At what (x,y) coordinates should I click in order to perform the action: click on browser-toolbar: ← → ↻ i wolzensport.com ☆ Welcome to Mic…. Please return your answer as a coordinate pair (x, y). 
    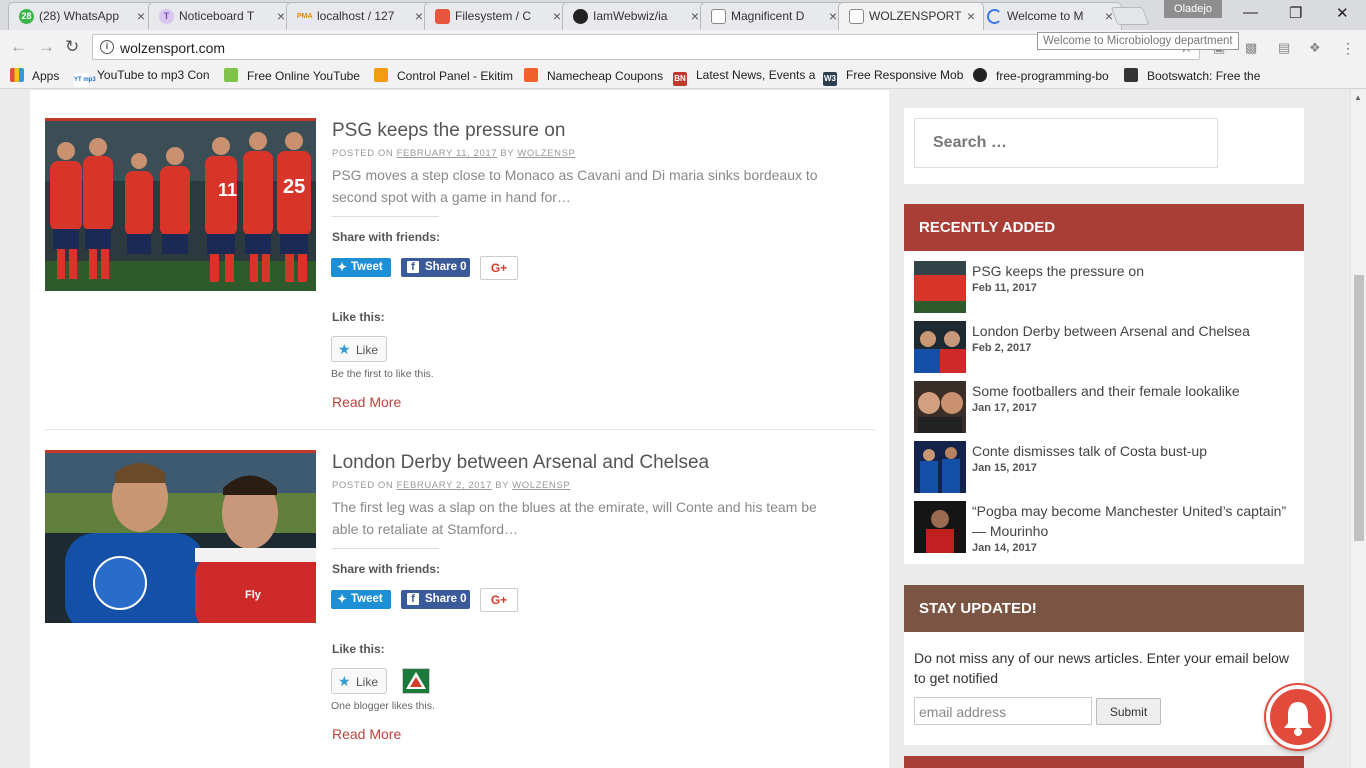
    Looking at the image, I should click on (683, 46).